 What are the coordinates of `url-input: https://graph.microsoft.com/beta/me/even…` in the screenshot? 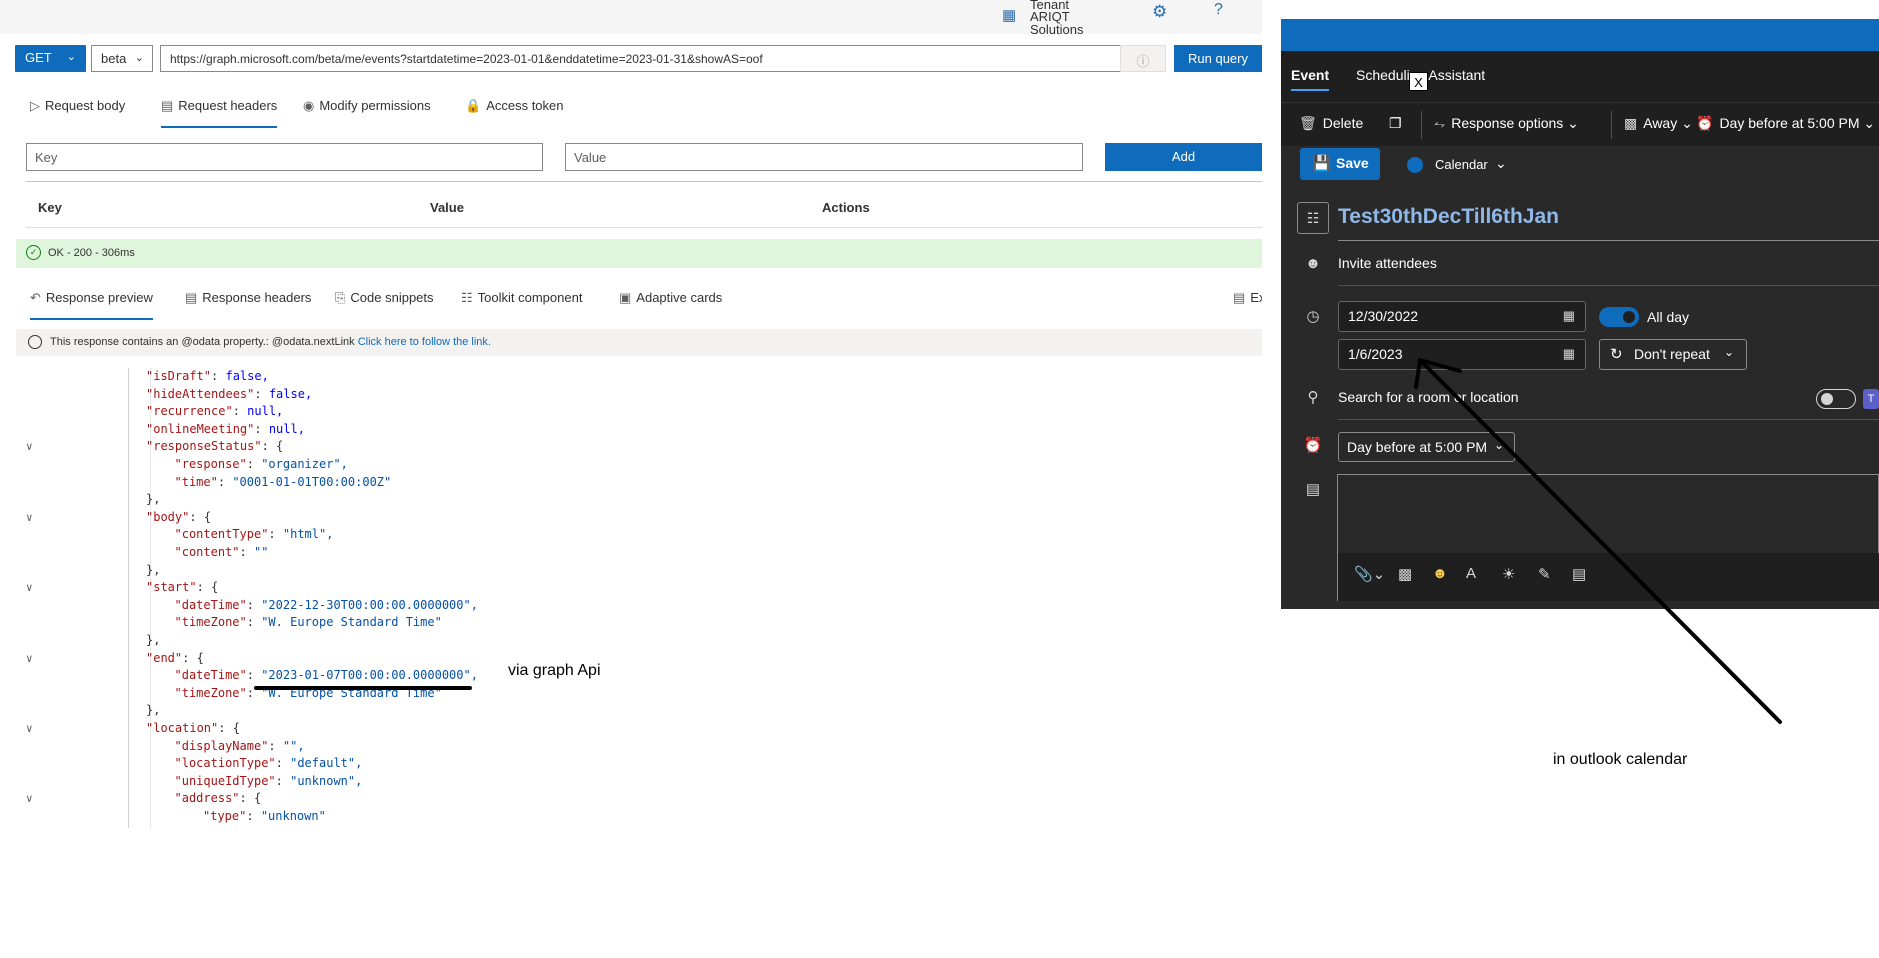 It's located at (641, 58).